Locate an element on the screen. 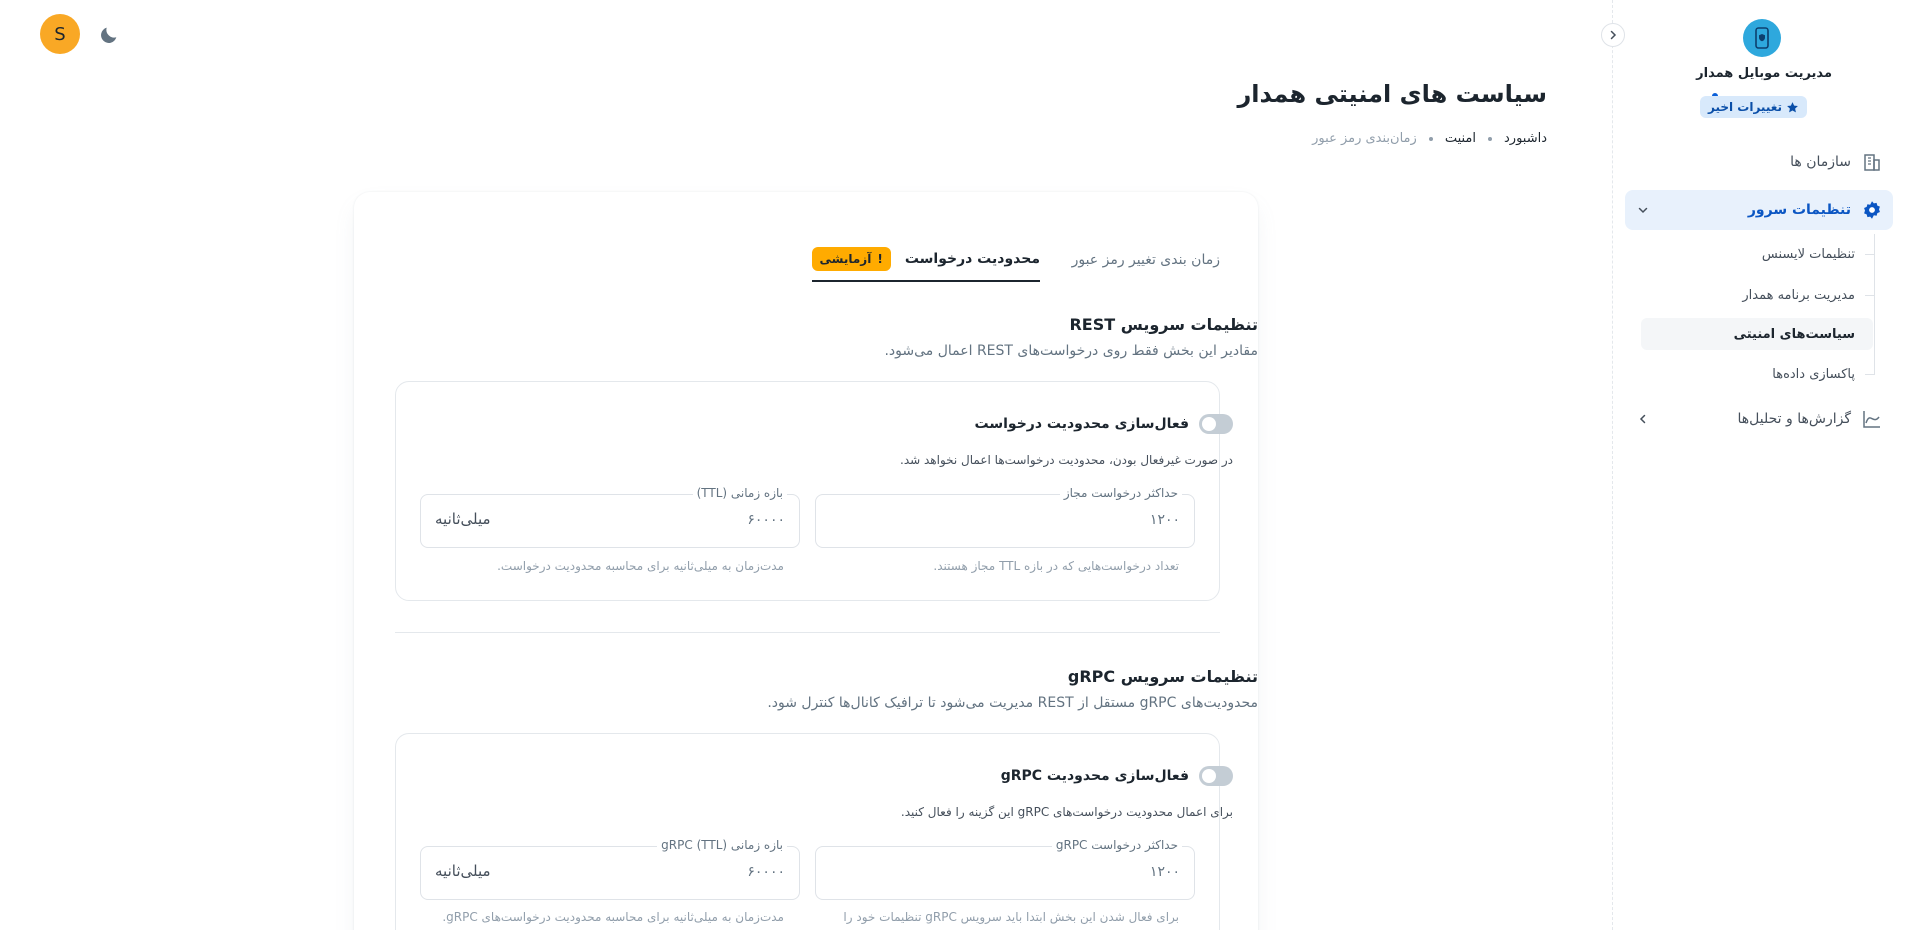  breadcrumb-security: امنیت is located at coordinates (1460, 138).